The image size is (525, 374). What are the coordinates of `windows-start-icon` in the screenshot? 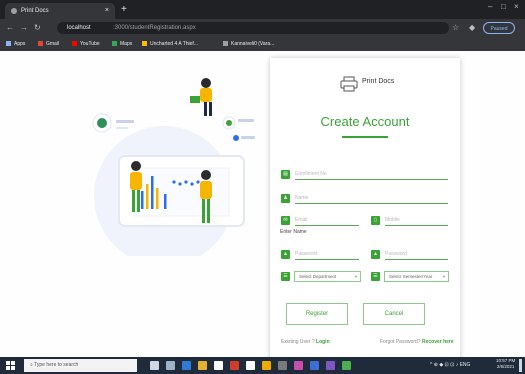 It's located at (10, 365).